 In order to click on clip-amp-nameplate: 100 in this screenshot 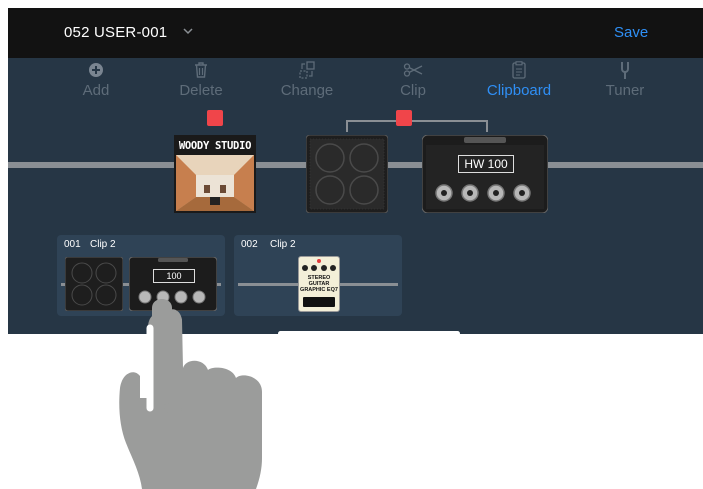, I will do `click(174, 276)`.